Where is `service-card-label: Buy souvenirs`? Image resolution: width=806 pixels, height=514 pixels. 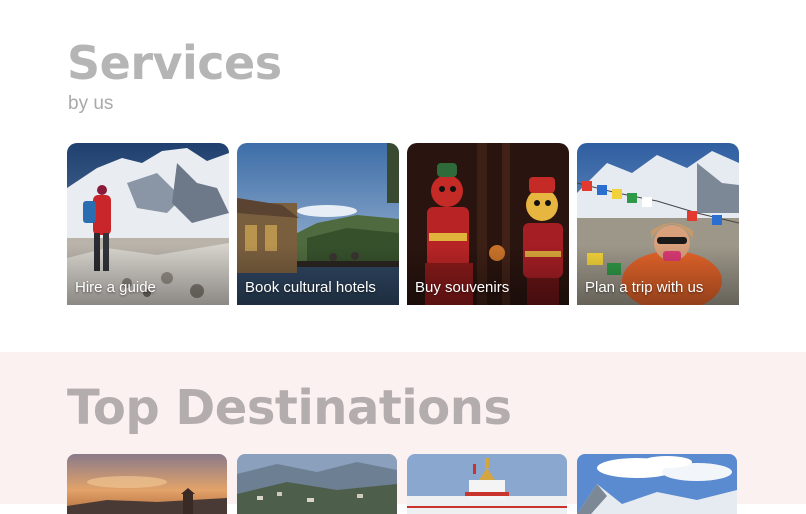
service-card-label: Buy souvenirs is located at coordinates (462, 287).